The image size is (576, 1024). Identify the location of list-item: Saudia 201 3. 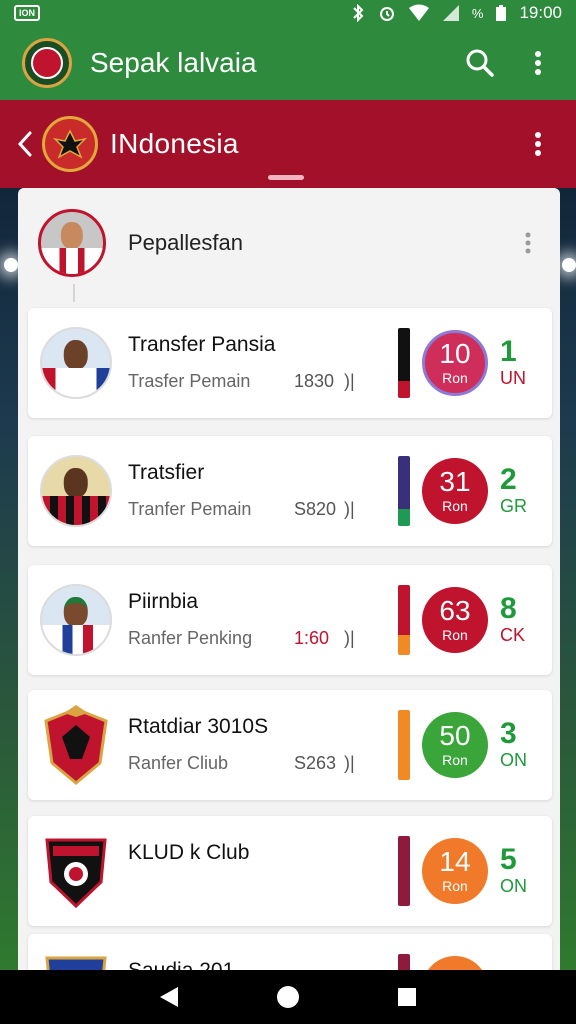
(290, 952).